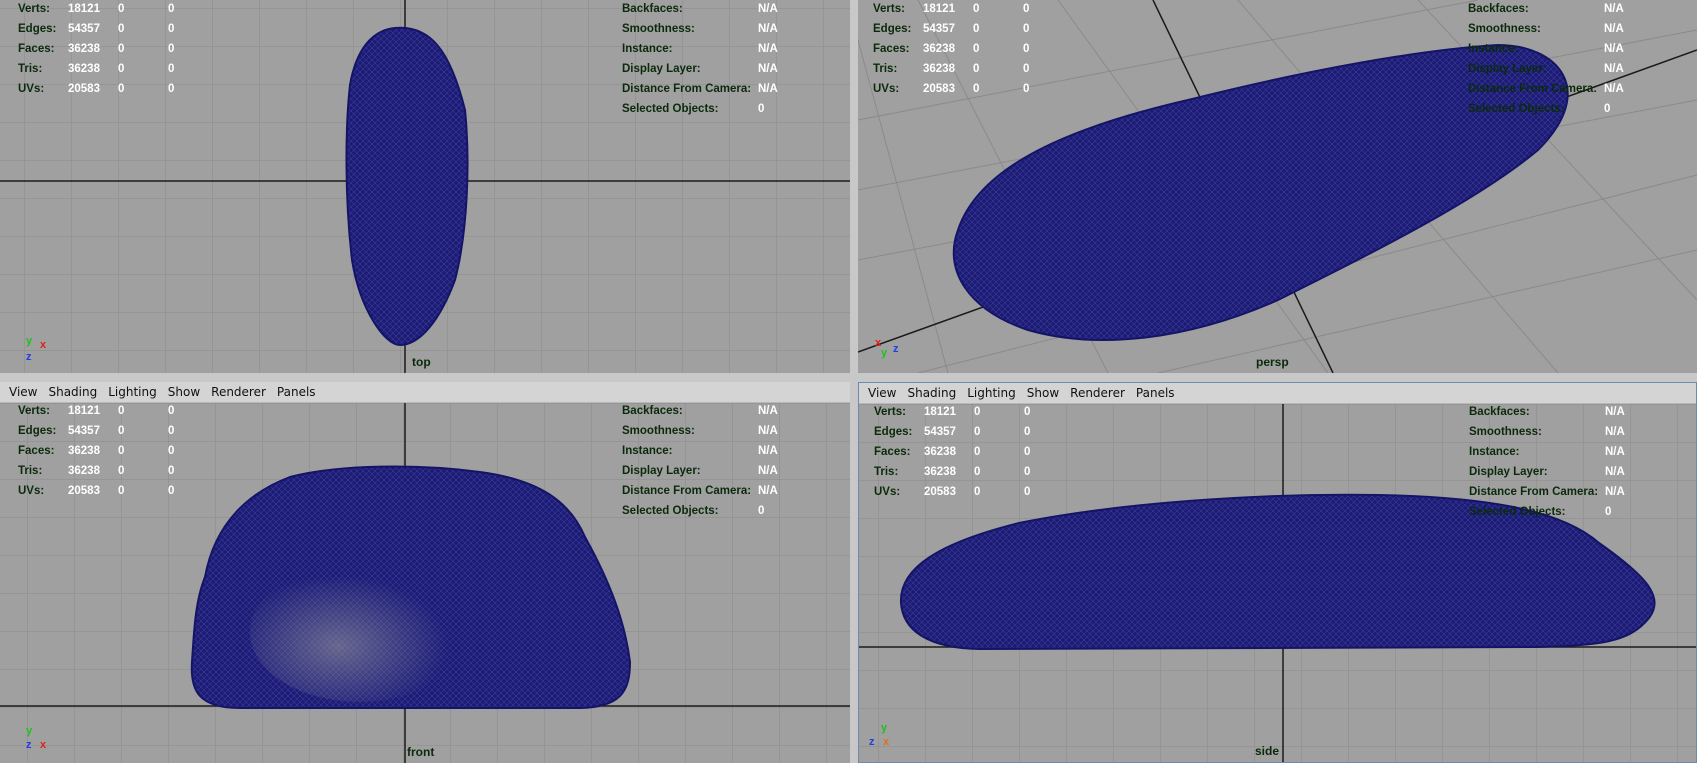 Image resolution: width=1697 pixels, height=763 pixels. Describe the element at coordinates (1267, 751) in the screenshot. I see `camera-label-side: side` at that location.